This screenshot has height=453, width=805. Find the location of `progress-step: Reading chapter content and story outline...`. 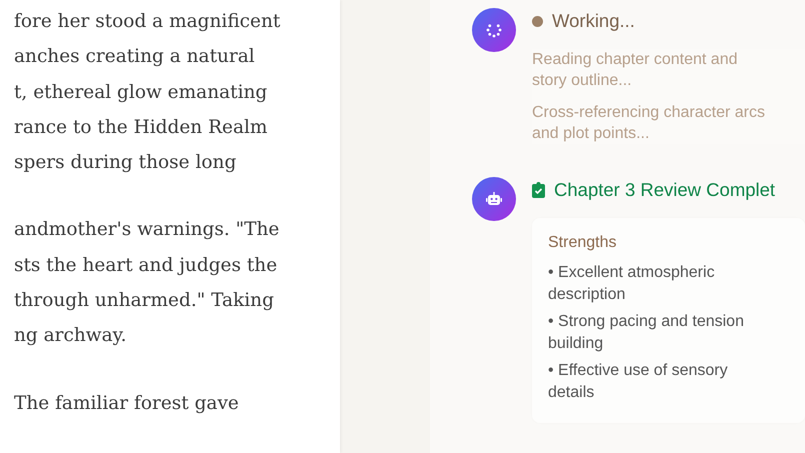

progress-step: Reading chapter content and story outline... is located at coordinates (652, 70).